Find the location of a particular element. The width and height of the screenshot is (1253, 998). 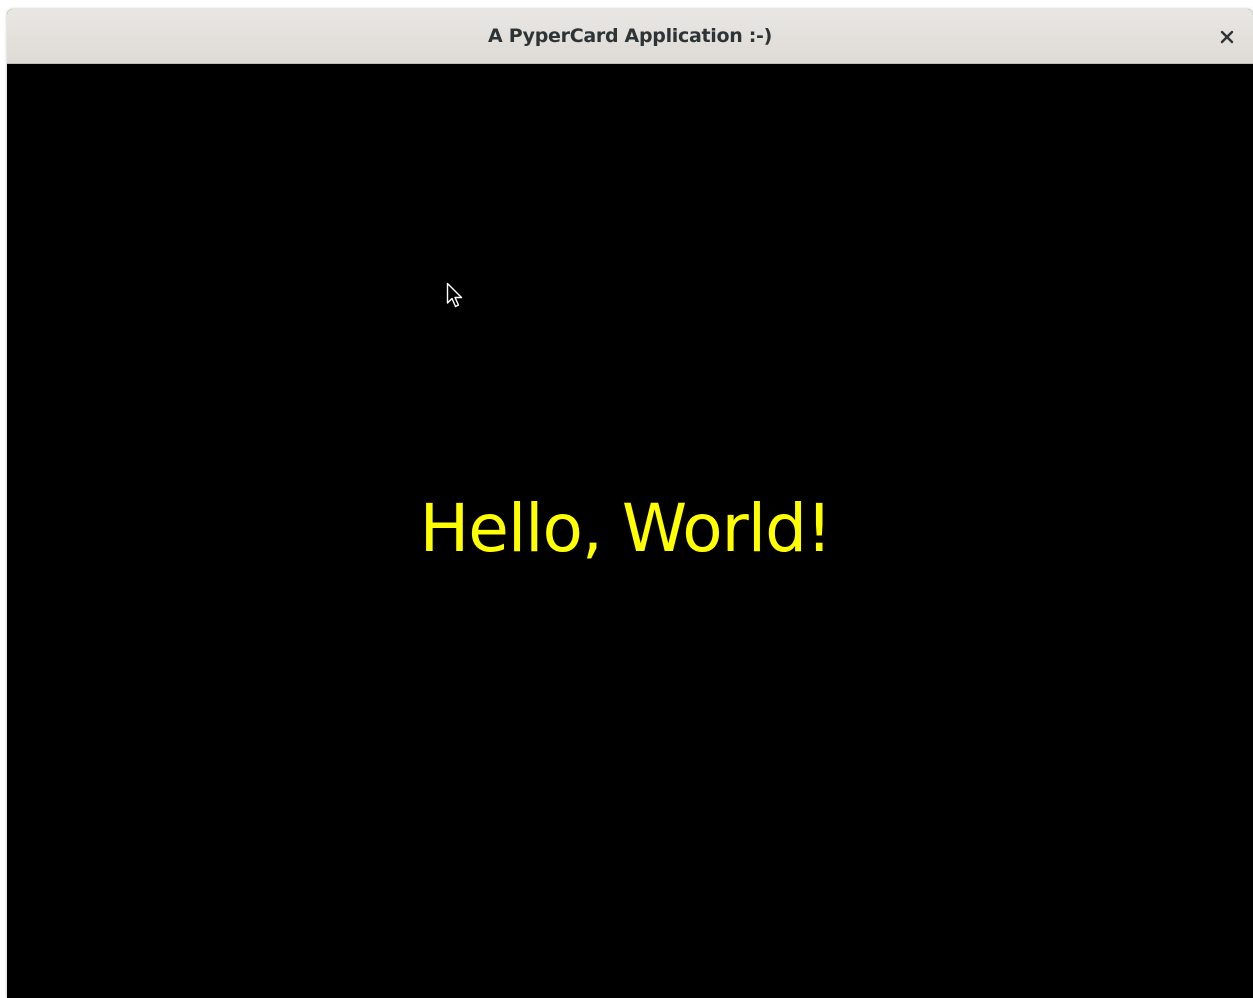

close-button is located at coordinates (1227, 37).